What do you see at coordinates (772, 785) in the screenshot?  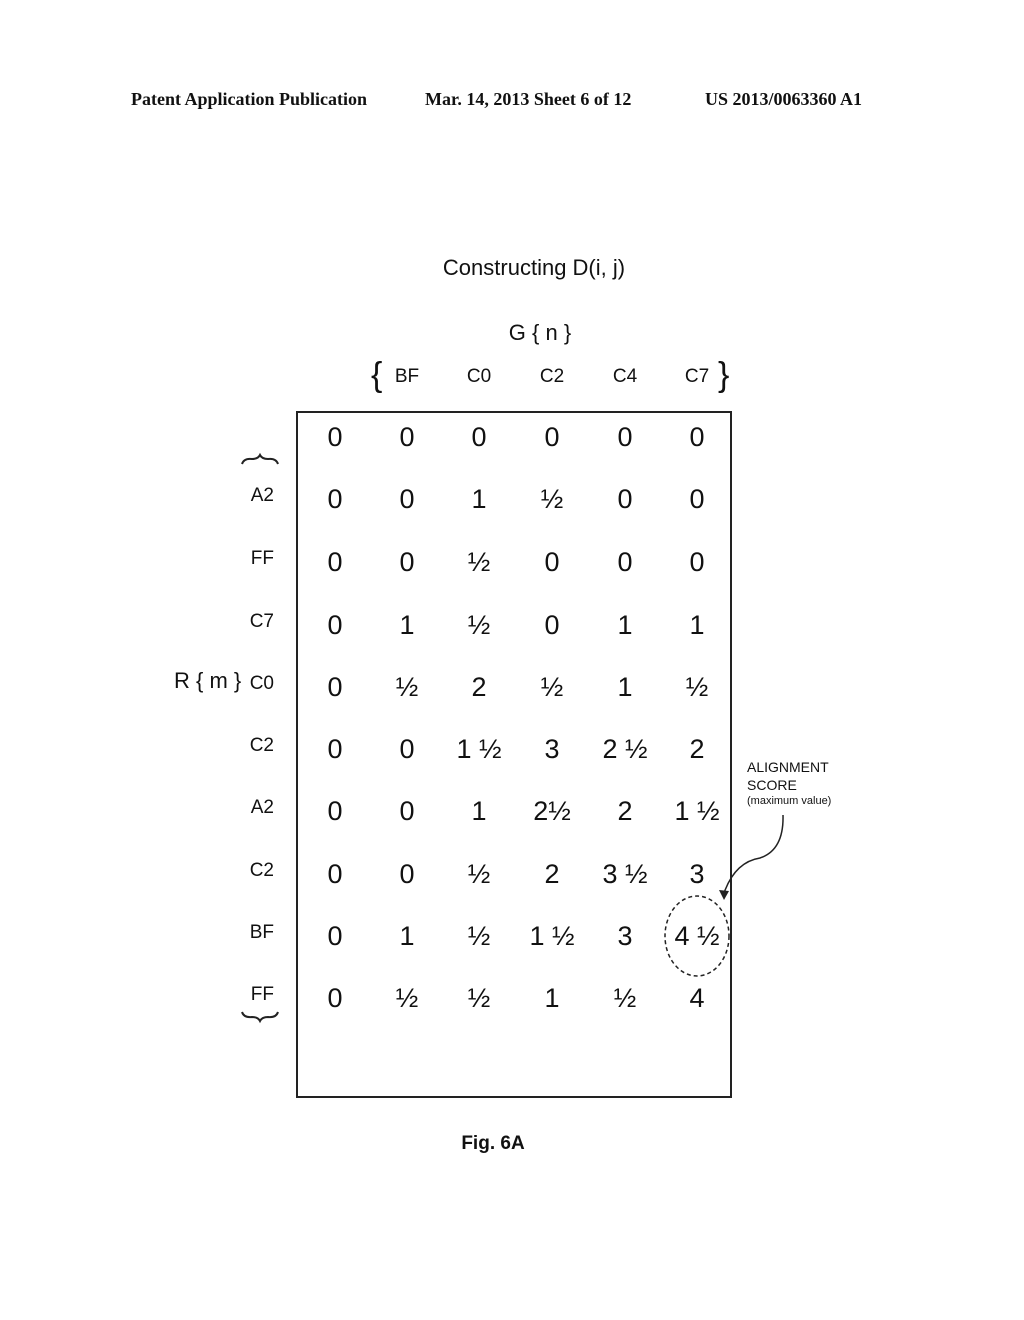 I see `annotation-line-2: SCORE` at bounding box center [772, 785].